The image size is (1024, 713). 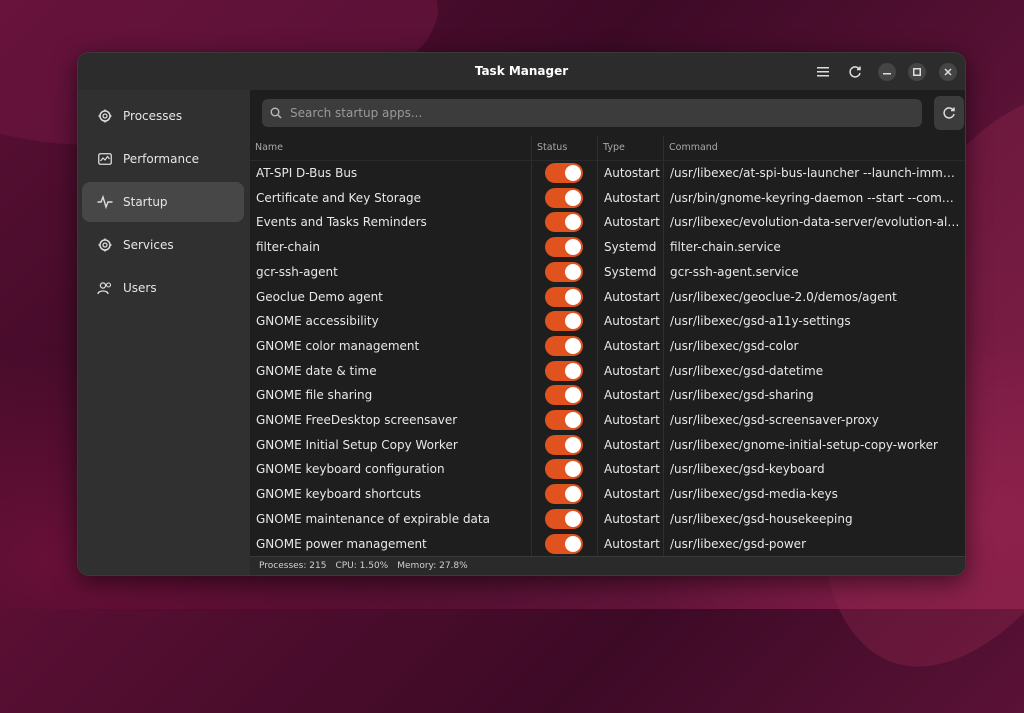 I want to click on app-name: GNOME keyboard configuration, so click(x=350, y=469).